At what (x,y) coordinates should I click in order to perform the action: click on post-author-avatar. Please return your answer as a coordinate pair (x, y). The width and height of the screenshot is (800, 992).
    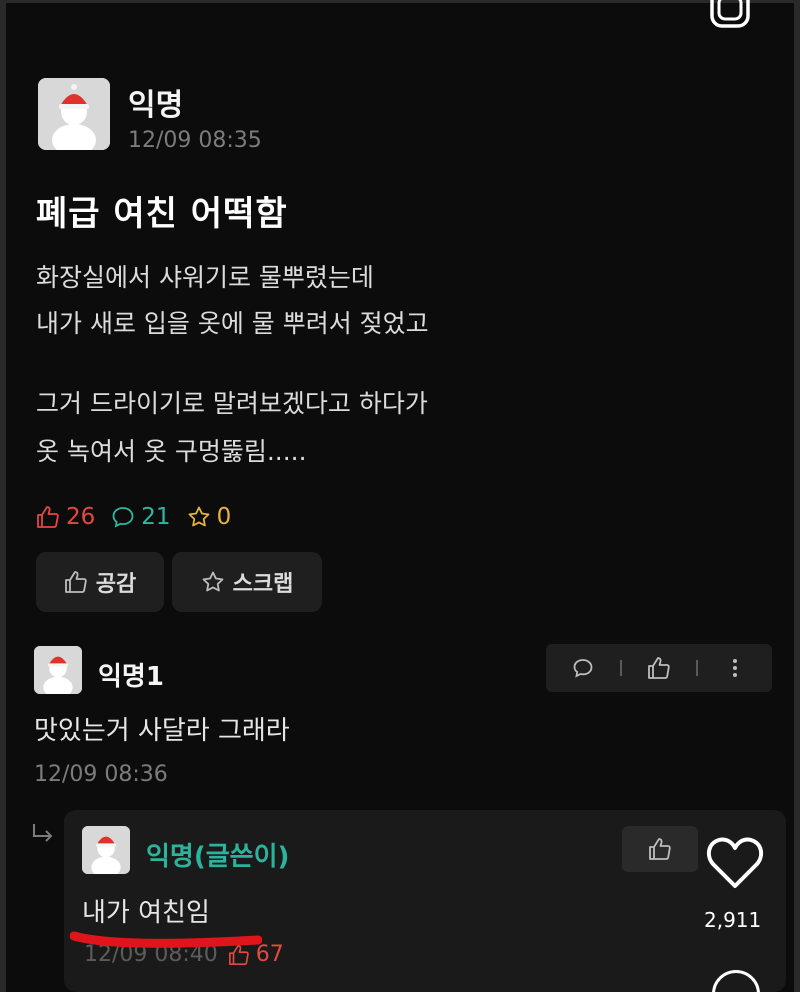
    Looking at the image, I should click on (74, 114).